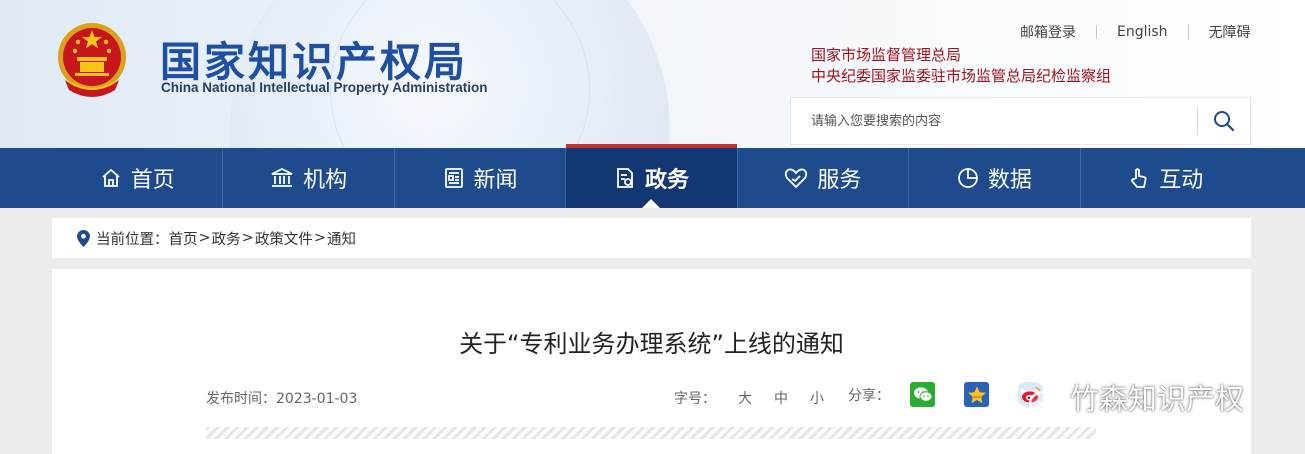 The width and height of the screenshot is (1305, 454). I want to click on breadcrumb-policy-documents: 政策文件, so click(284, 238).